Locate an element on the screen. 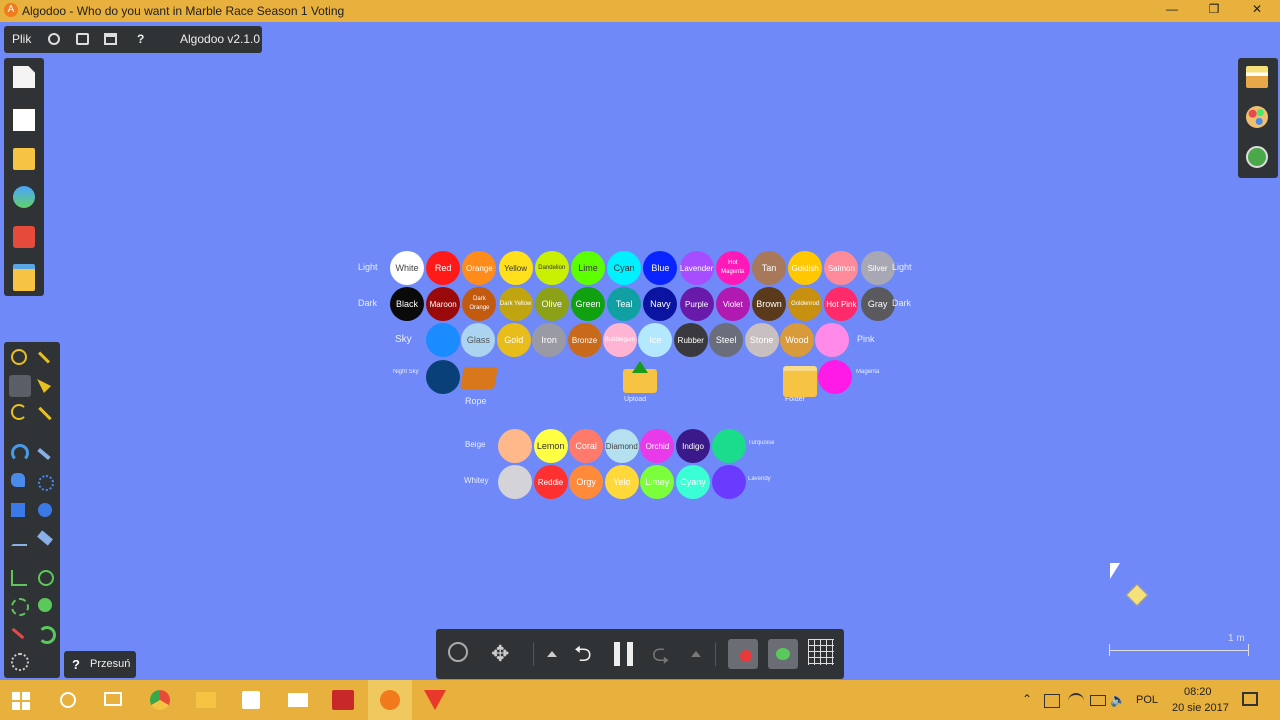 The width and height of the screenshot is (1280, 720). marble-dark-6: Teal is located at coordinates (624, 304).